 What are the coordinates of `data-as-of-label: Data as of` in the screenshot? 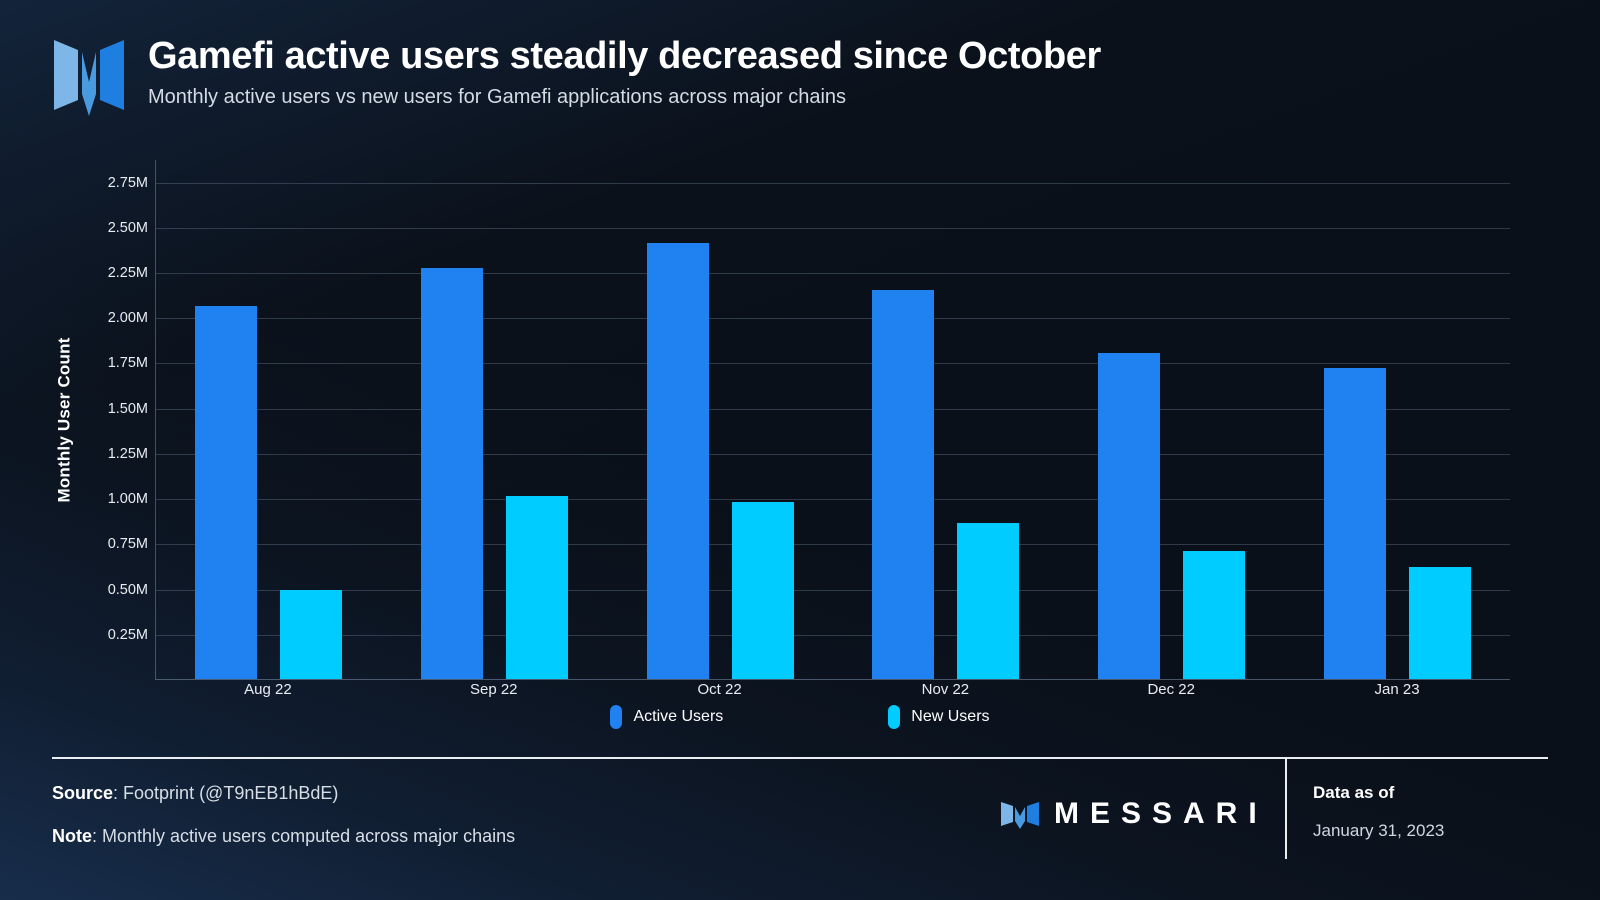 It's located at (1354, 792).